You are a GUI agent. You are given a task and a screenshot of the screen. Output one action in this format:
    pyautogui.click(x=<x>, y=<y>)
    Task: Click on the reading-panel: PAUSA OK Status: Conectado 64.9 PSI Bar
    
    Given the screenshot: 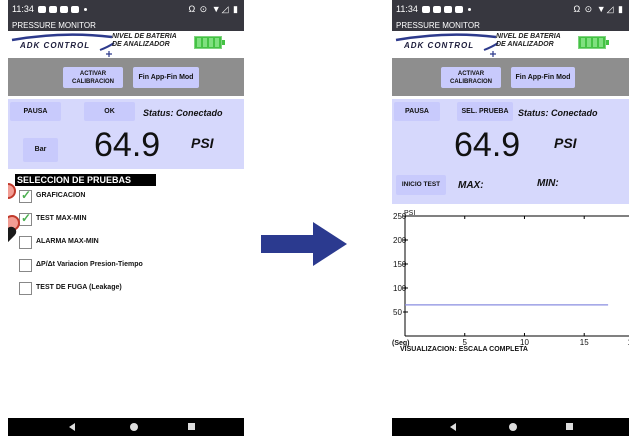 What is the action you would take?
    pyautogui.click(x=126, y=134)
    